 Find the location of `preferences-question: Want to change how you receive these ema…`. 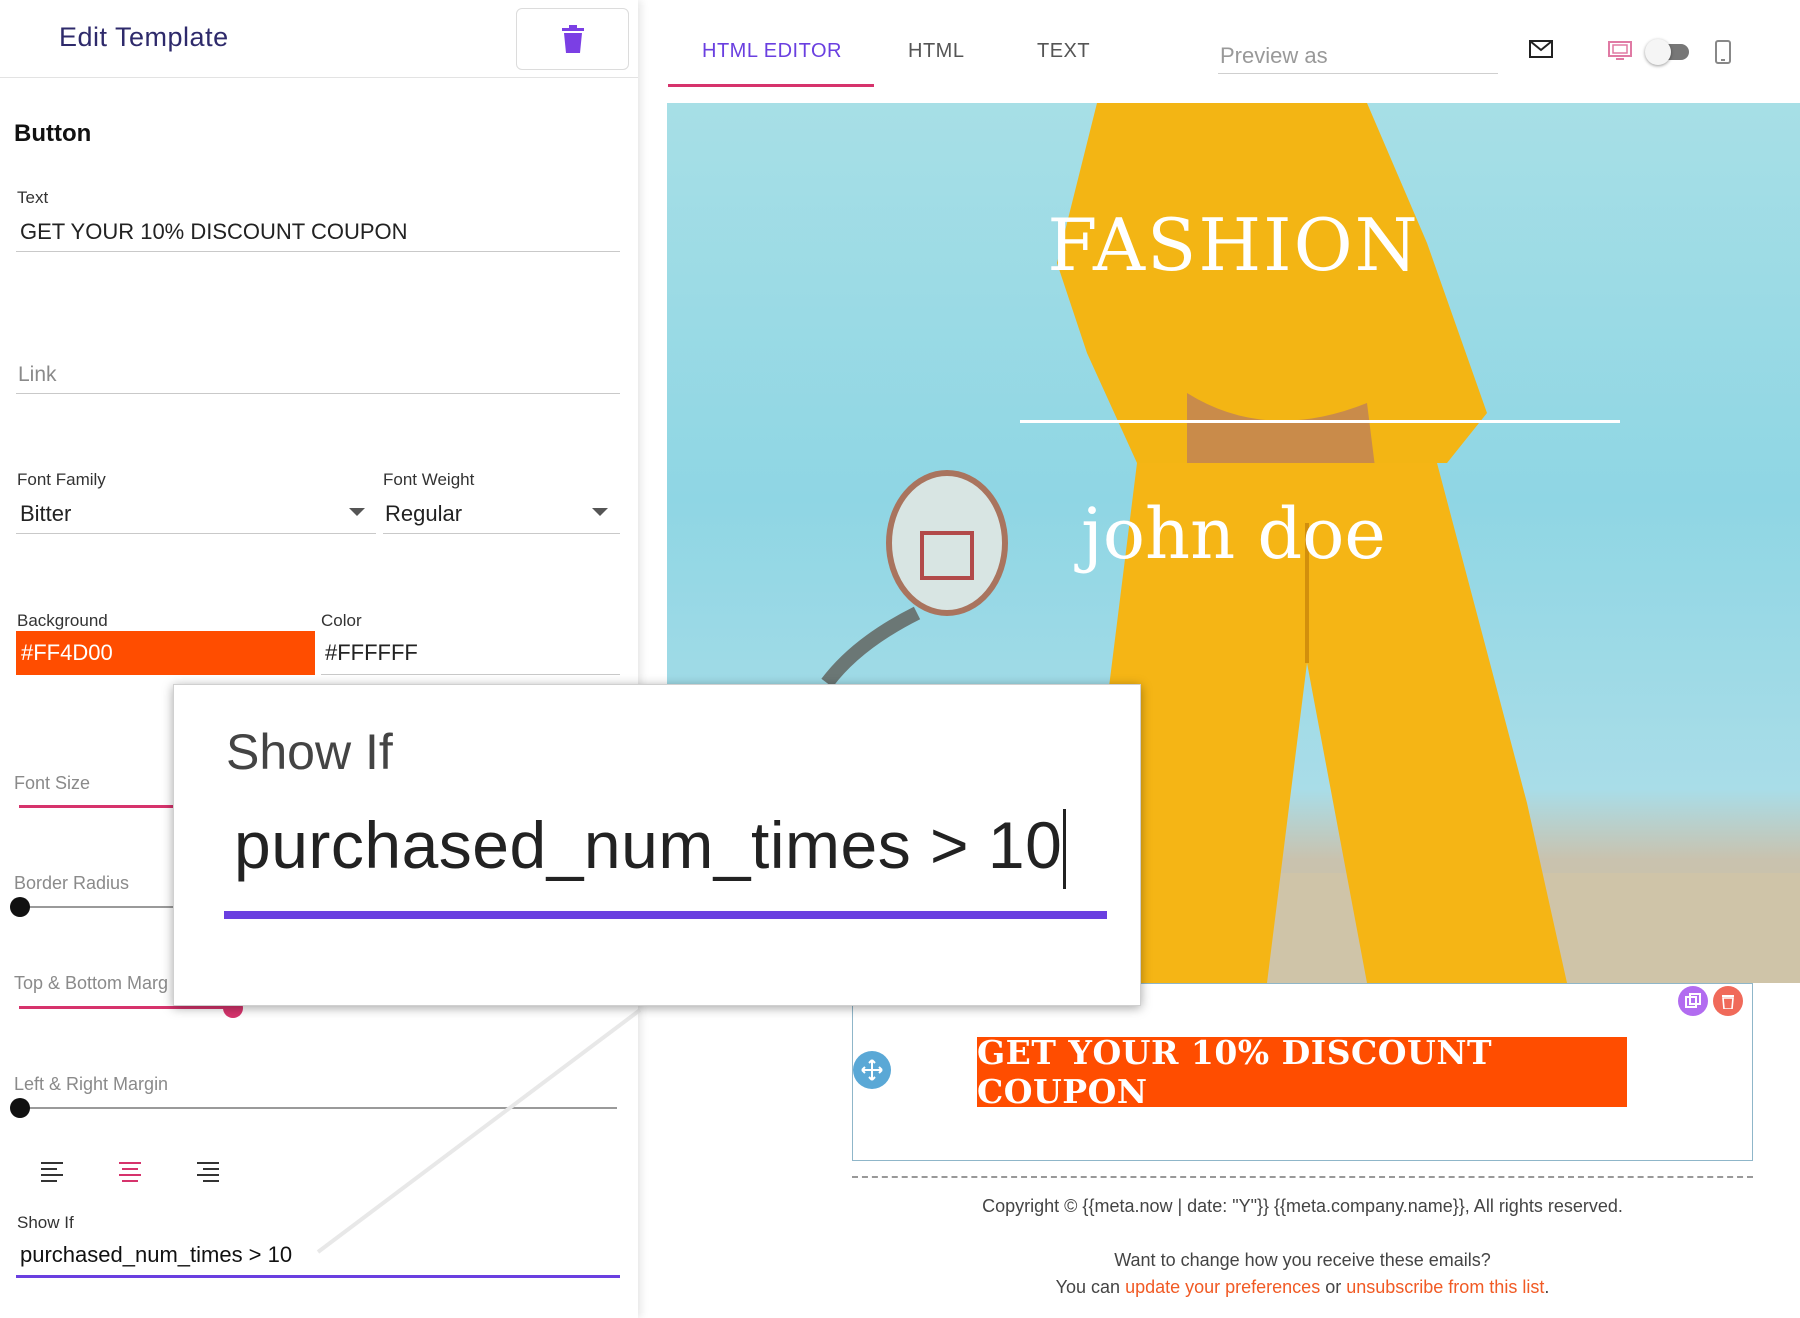

preferences-question: Want to change how you receive these ema… is located at coordinates (1302, 1260).